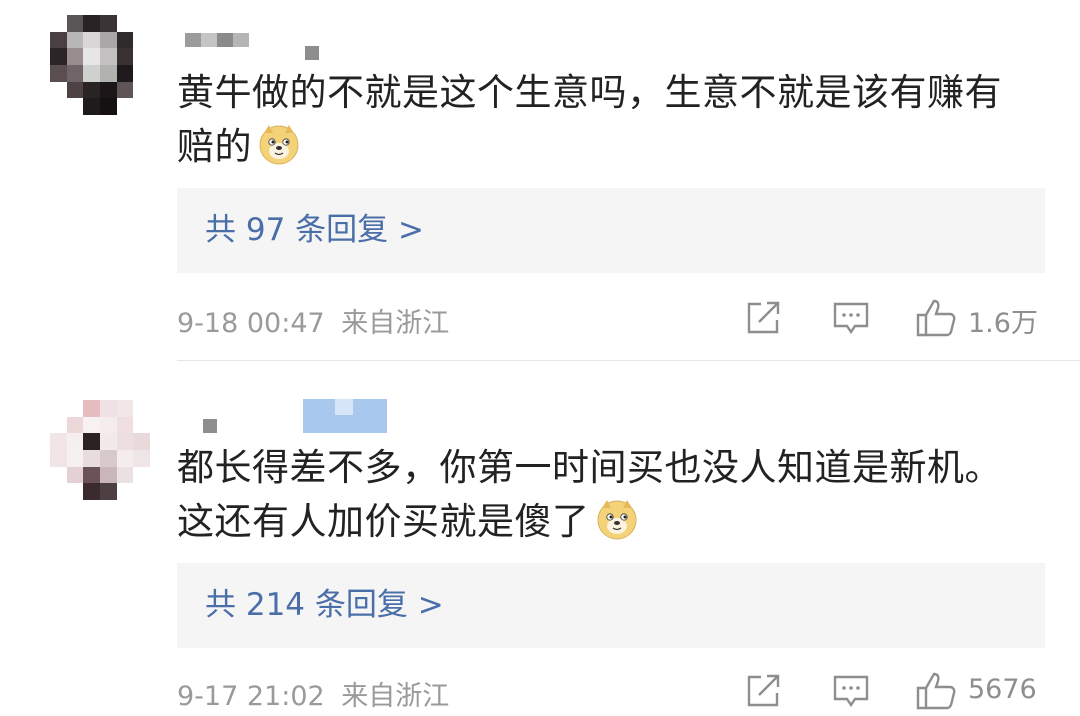  Describe the element at coordinates (589, 467) in the screenshot. I see `comment-text-line: 都长得差不多，你第一时间买也没人知道是新机。` at that location.